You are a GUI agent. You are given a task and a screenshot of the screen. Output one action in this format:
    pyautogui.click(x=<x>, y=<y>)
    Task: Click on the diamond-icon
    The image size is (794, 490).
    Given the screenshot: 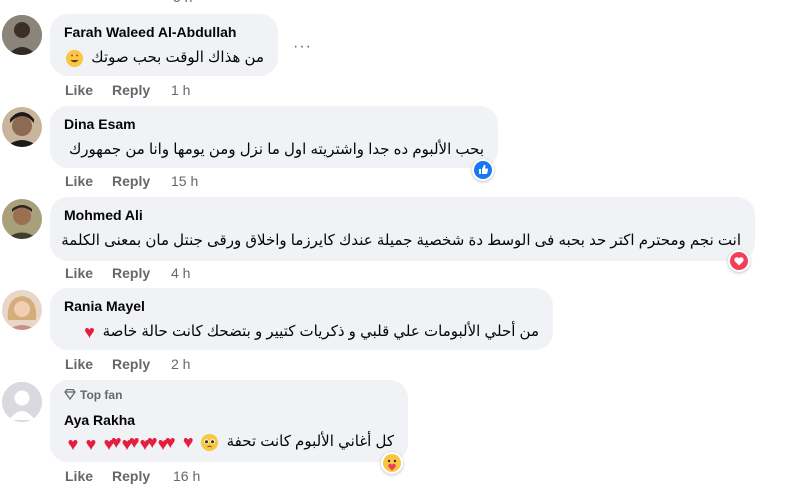 What is the action you would take?
    pyautogui.click(x=70, y=395)
    